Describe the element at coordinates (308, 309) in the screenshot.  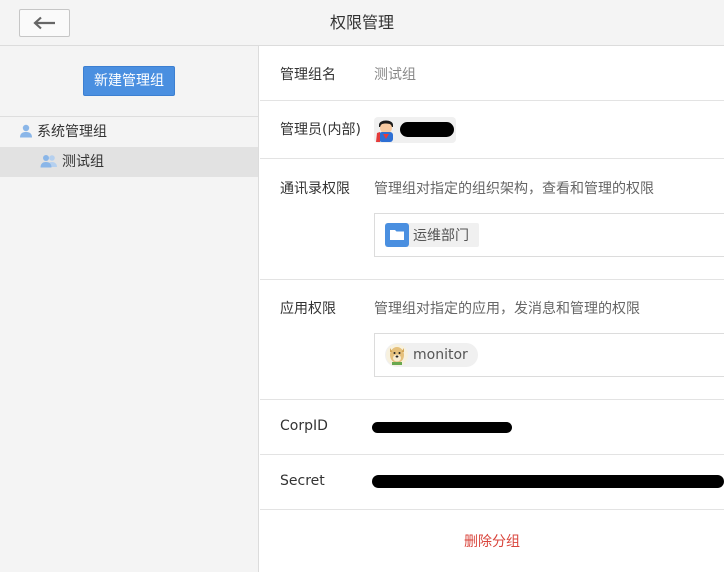
I see `app-permission-label: 应用权限` at that location.